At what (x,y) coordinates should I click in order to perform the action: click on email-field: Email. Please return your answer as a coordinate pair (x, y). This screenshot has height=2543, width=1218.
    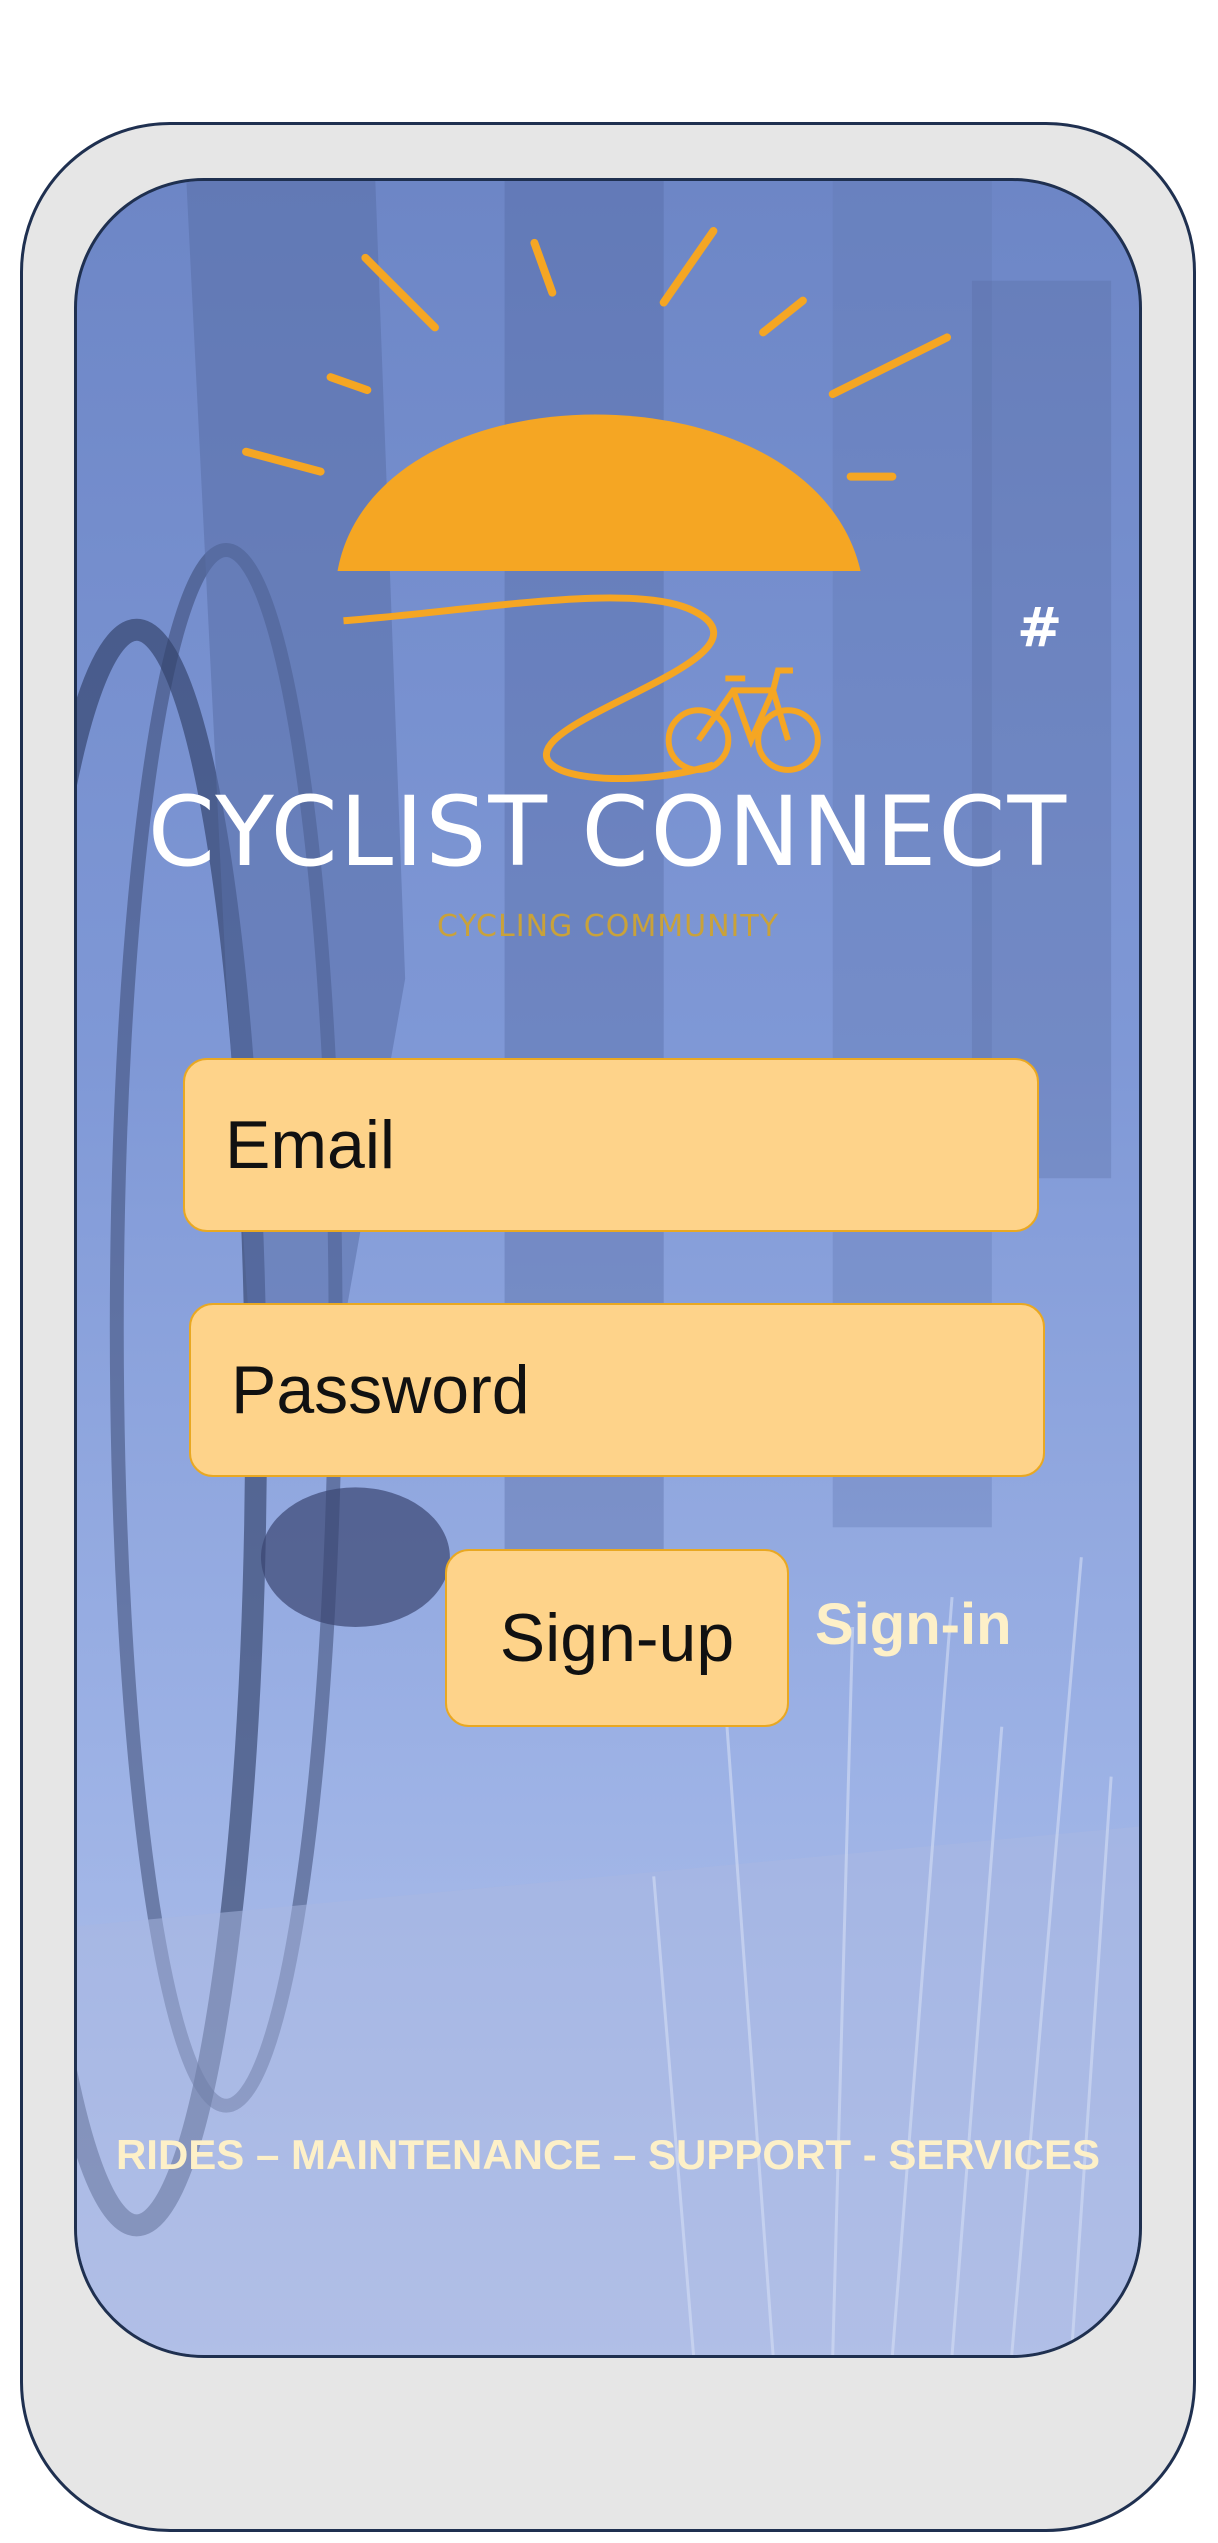
    Looking at the image, I should click on (611, 1145).